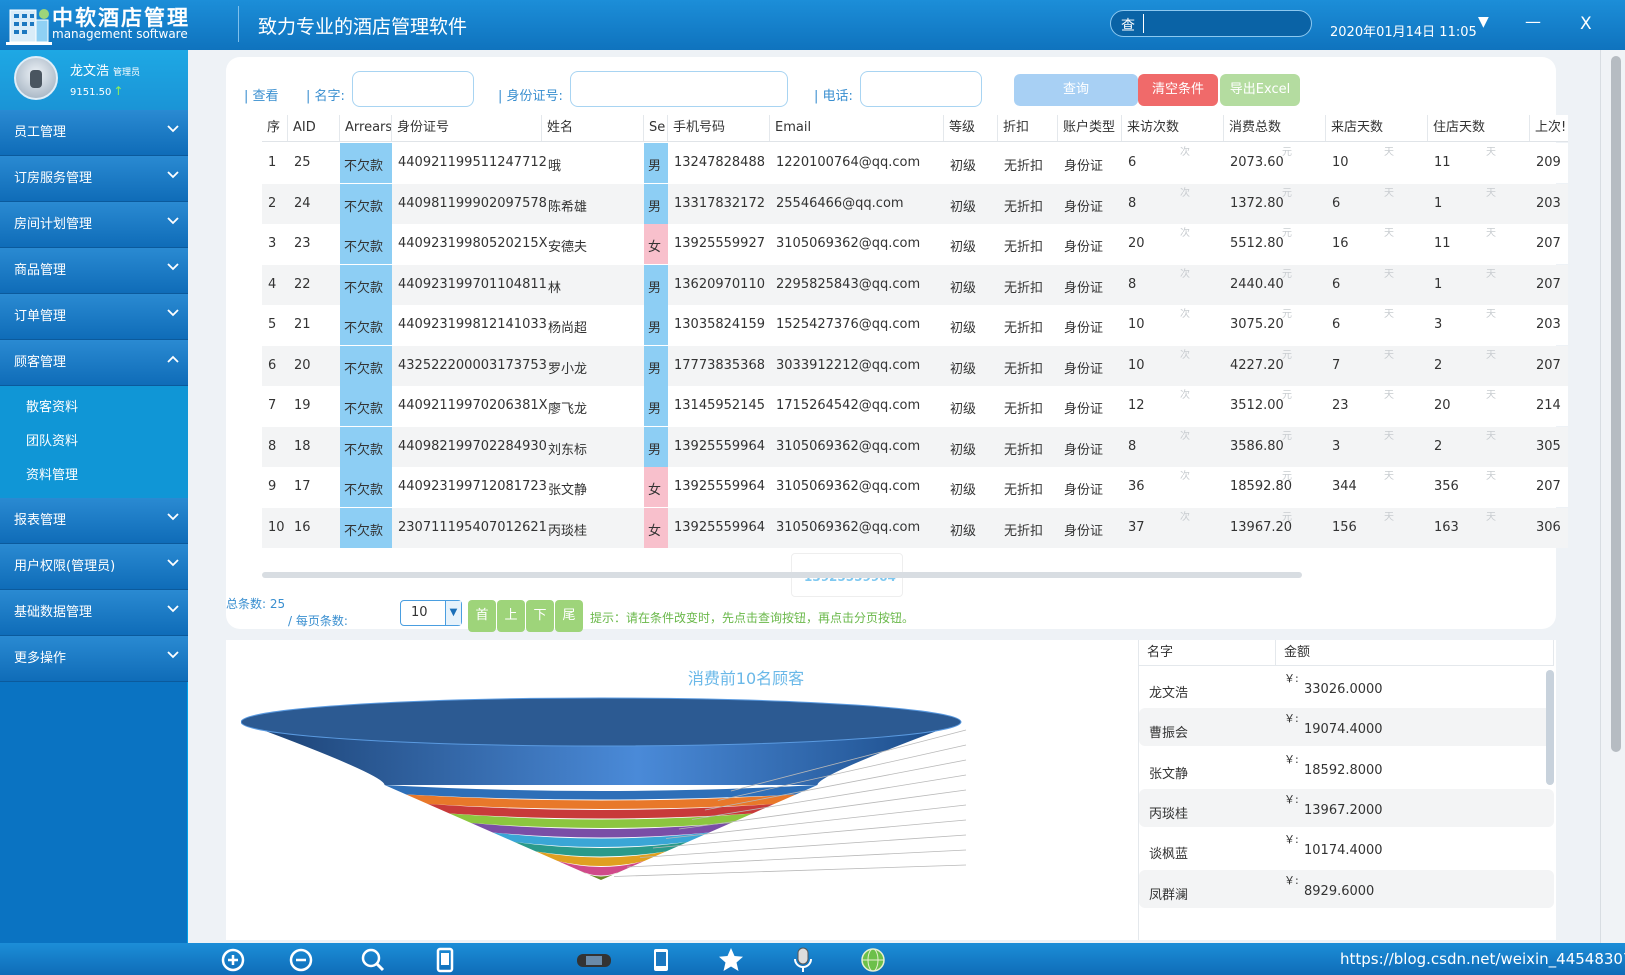 This screenshot has height=975, width=1625. I want to click on search-icon, so click(373, 960).